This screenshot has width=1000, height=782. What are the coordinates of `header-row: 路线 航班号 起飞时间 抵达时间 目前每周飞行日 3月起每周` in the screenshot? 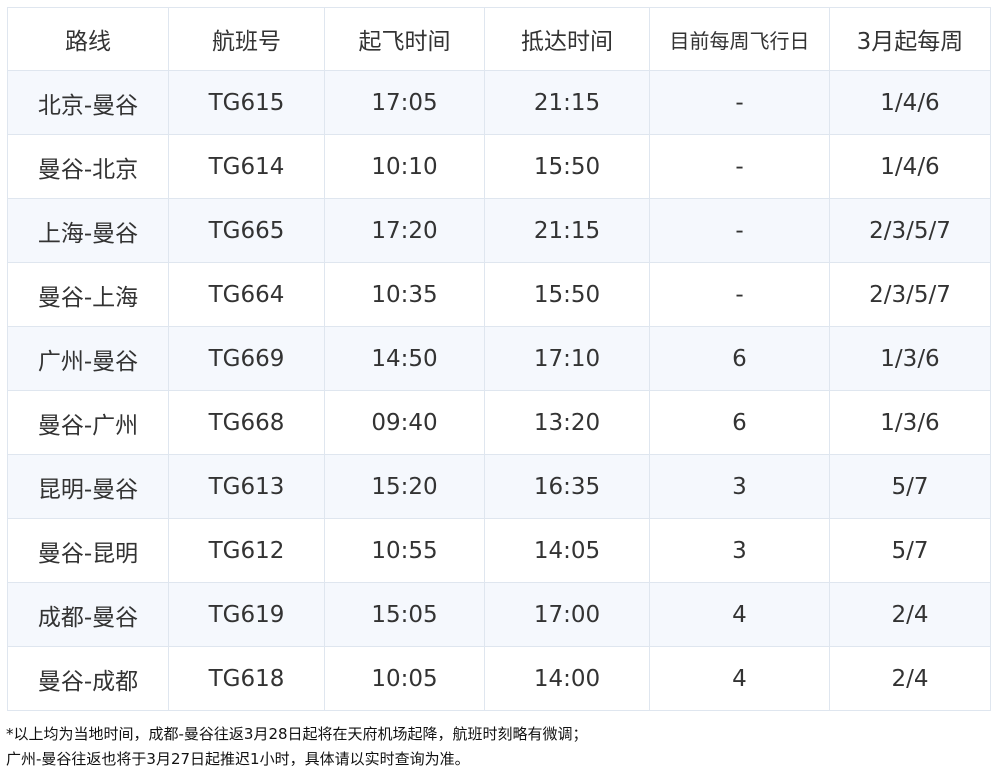 It's located at (499, 39).